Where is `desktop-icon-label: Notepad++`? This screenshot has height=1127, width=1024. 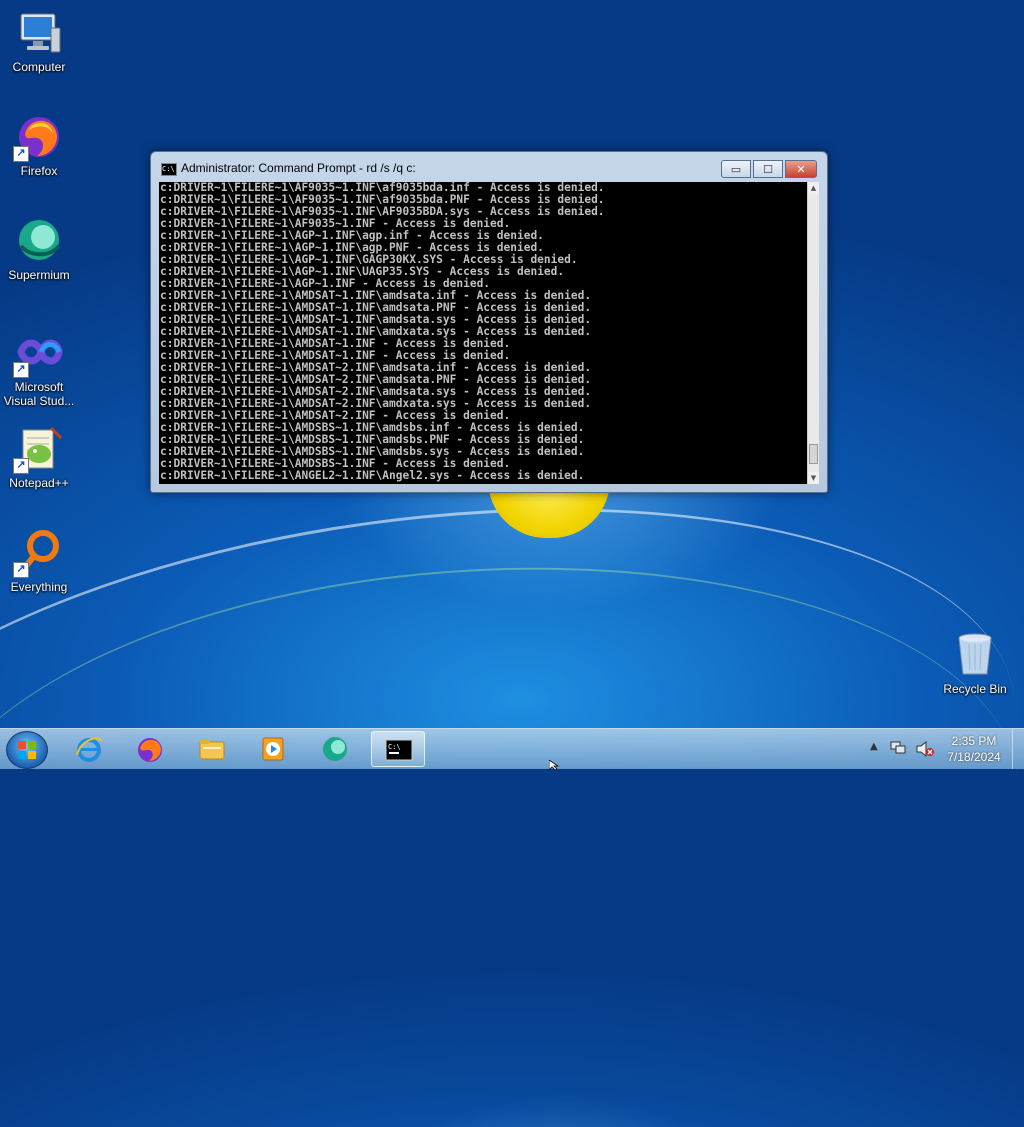
desktop-icon-label: Notepad++ is located at coordinates (39, 483).